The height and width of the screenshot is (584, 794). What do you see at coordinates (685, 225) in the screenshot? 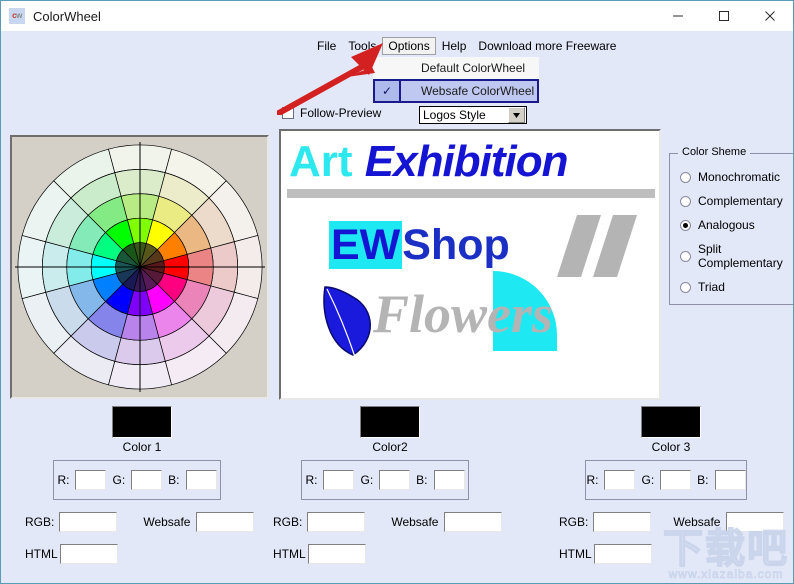
I see `radio-icon-selected` at bounding box center [685, 225].